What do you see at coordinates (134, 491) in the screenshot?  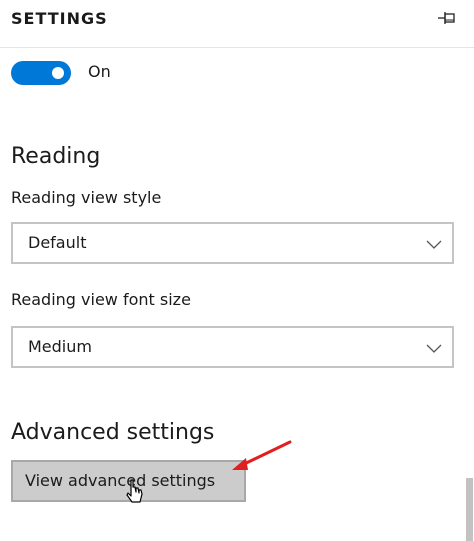 I see `mouse-cursor-icon` at bounding box center [134, 491].